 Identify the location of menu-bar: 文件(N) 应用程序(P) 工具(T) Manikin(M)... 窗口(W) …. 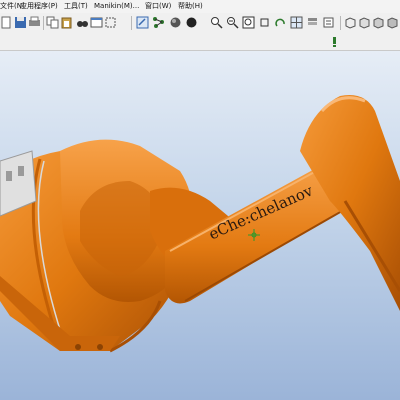
(200, 6).